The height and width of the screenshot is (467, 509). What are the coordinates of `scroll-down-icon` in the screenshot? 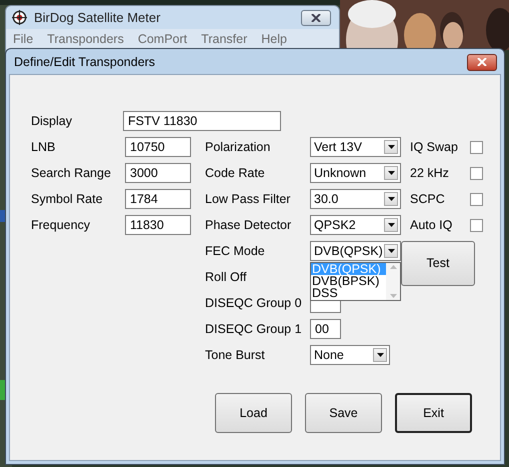 It's located at (393, 296).